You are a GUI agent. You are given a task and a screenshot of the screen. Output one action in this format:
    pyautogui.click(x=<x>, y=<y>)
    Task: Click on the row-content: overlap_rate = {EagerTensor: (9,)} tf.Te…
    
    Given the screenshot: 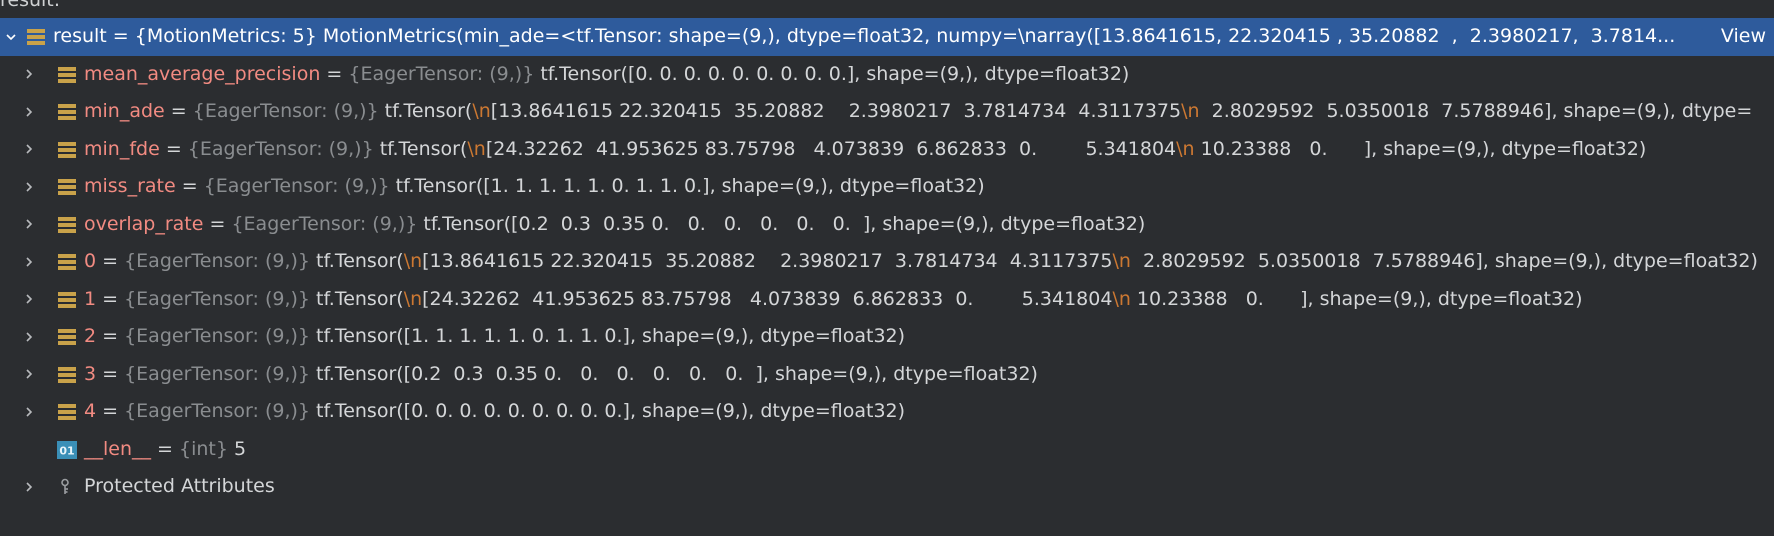 What is the action you would take?
    pyautogui.click(x=614, y=225)
    